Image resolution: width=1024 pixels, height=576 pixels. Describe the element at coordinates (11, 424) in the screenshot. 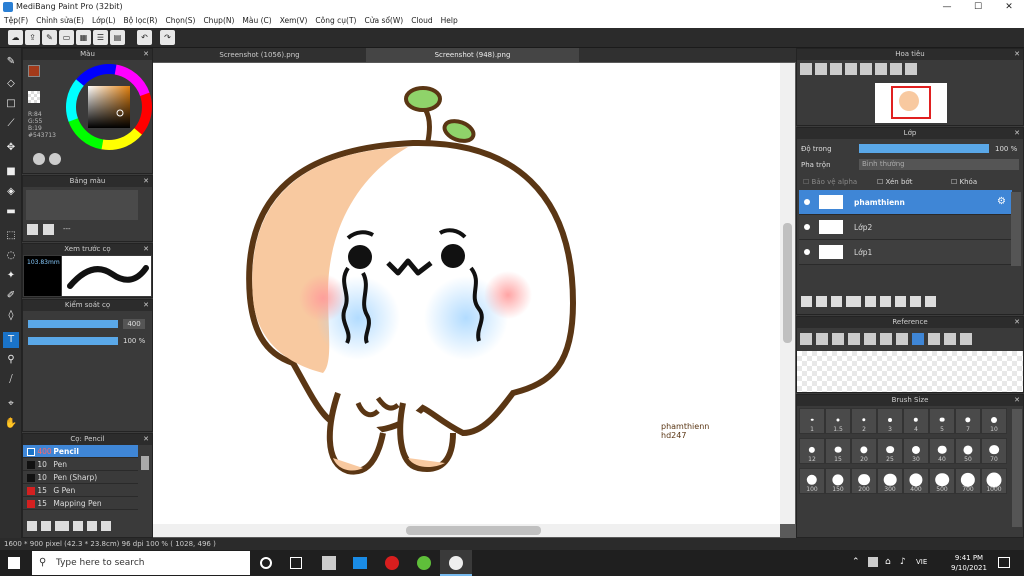

I see `hand-tool-icon: ✋` at that location.